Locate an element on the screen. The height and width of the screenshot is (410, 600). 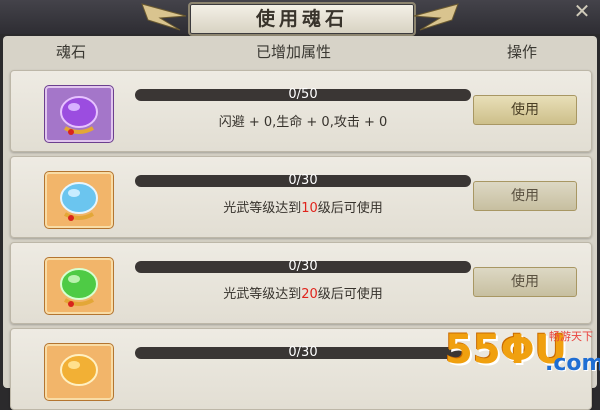
unlock-requirement: 光武等级达到20级后可使用 is located at coordinates (303, 295).